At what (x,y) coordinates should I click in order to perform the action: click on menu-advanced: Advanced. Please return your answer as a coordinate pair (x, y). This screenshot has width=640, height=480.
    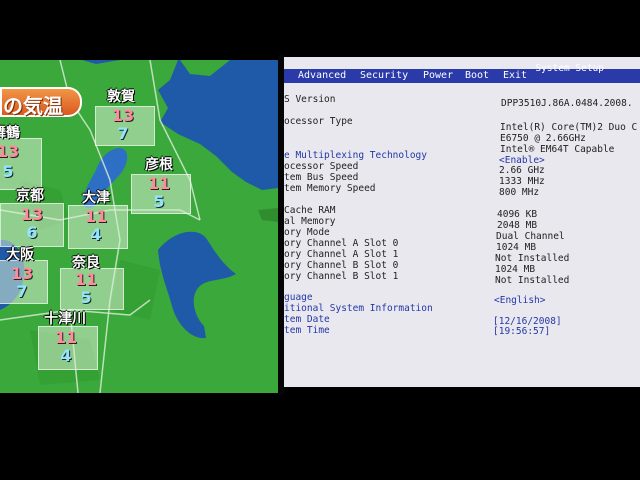
    Looking at the image, I should click on (322, 75).